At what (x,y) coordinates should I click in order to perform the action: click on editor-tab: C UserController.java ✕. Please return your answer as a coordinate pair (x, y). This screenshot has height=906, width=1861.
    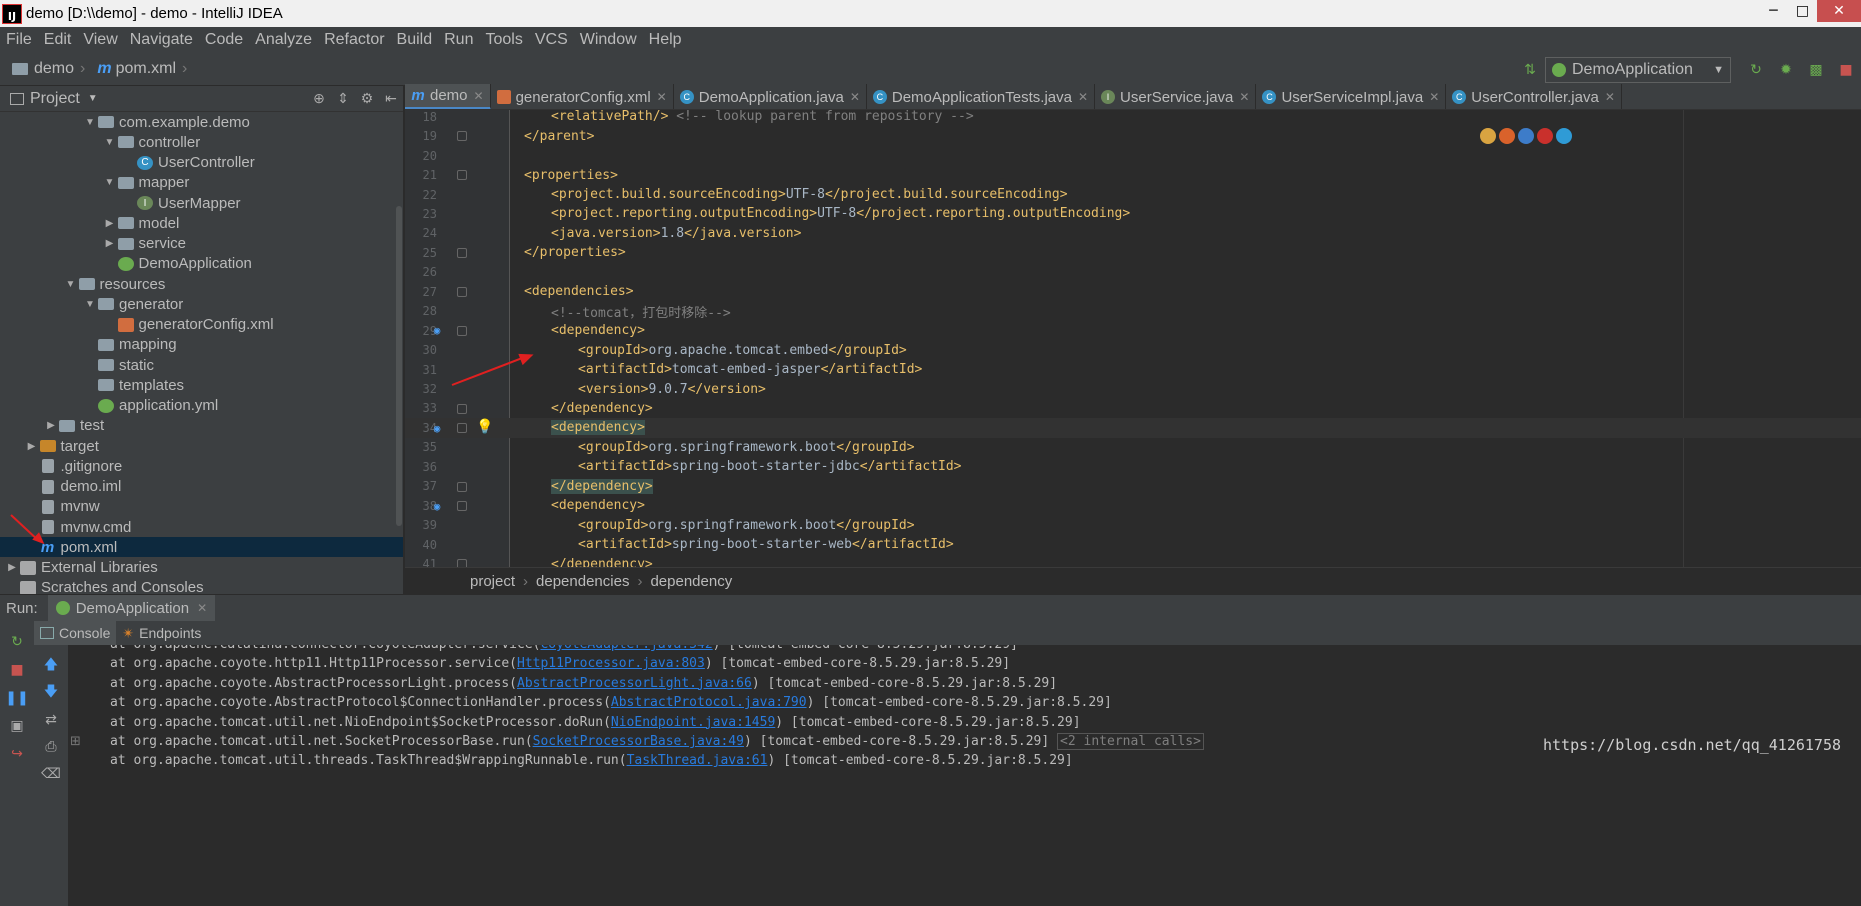
    Looking at the image, I should click on (1534, 96).